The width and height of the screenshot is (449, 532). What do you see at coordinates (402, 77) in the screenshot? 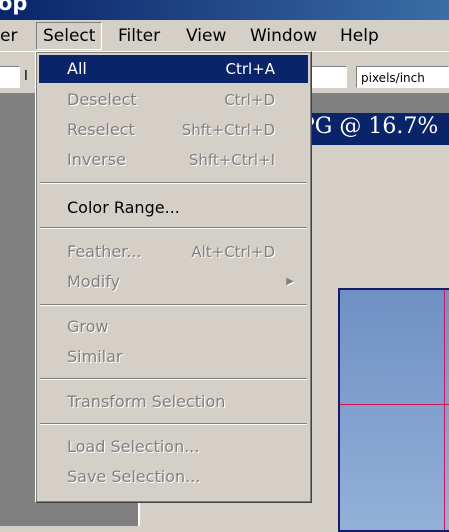
I see `resolution-unit-select: pixels/inch` at bounding box center [402, 77].